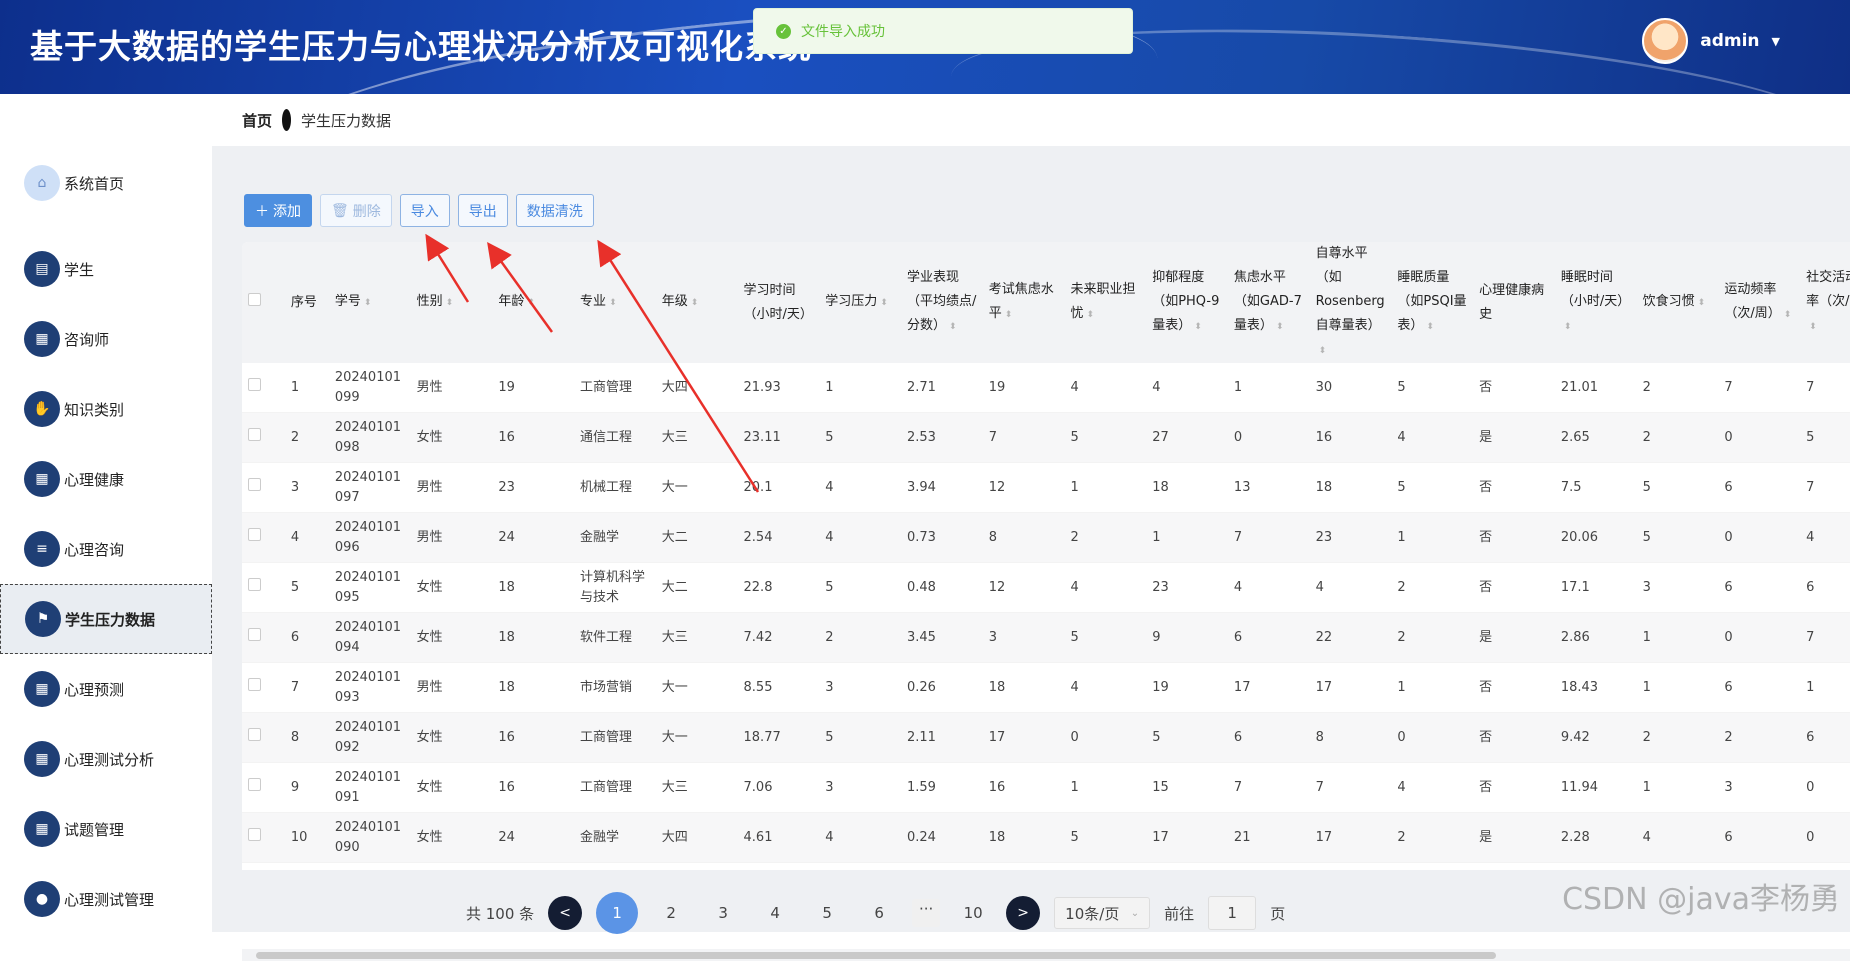 The width and height of the screenshot is (1850, 961). What do you see at coordinates (106, 619) in the screenshot?
I see `sidebar-item: ⚑ 学生压力数据` at bounding box center [106, 619].